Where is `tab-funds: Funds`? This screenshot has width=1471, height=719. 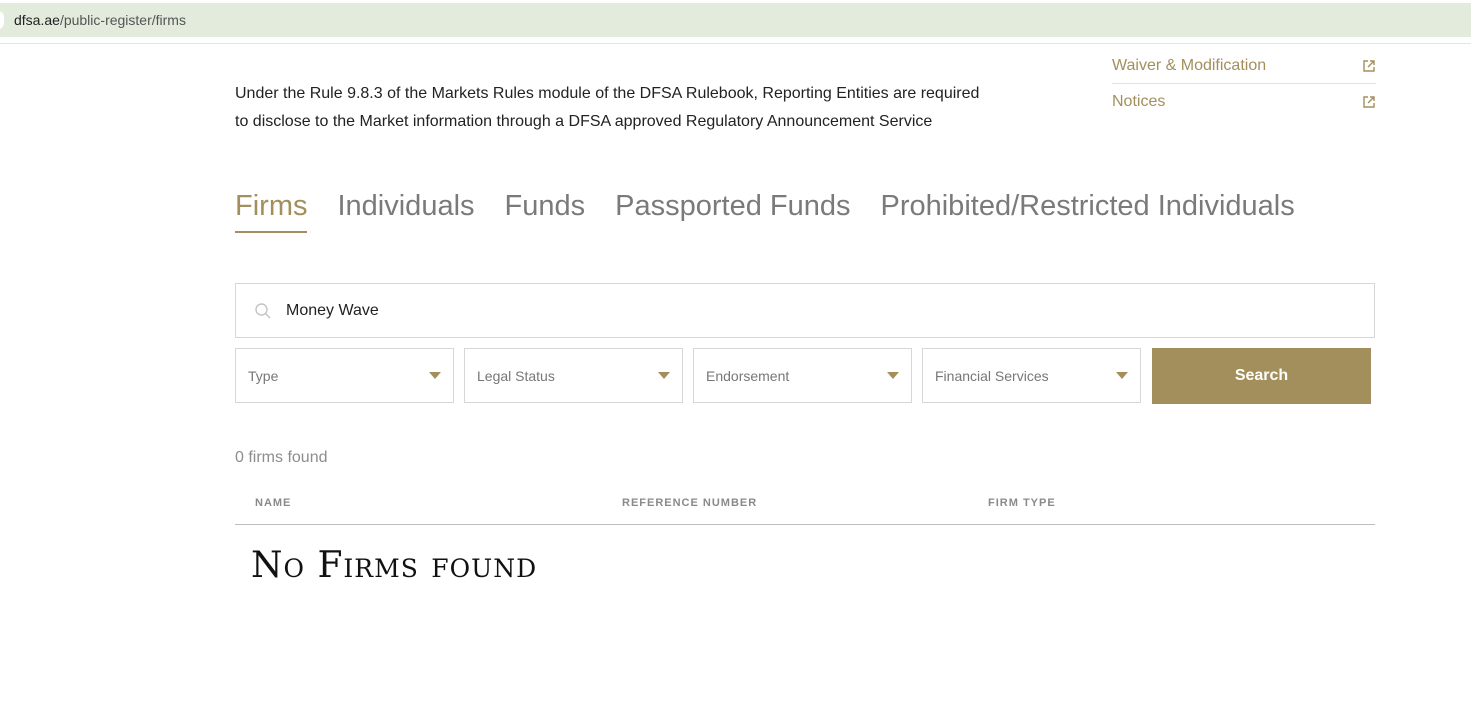 tab-funds: Funds is located at coordinates (545, 211).